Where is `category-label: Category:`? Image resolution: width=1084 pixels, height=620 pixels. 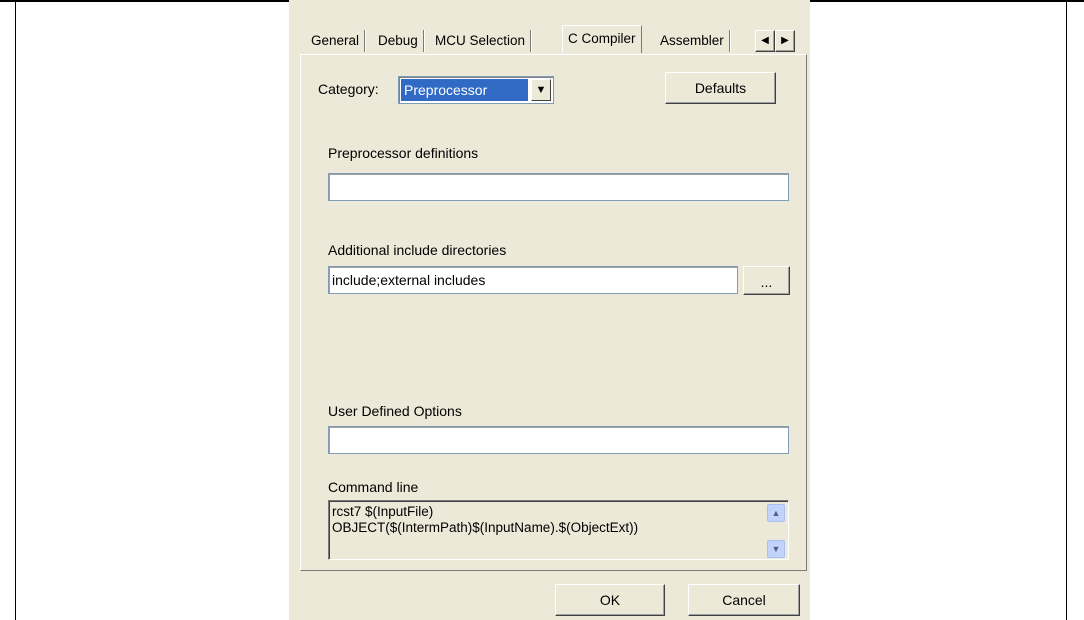 category-label: Category: is located at coordinates (348, 89).